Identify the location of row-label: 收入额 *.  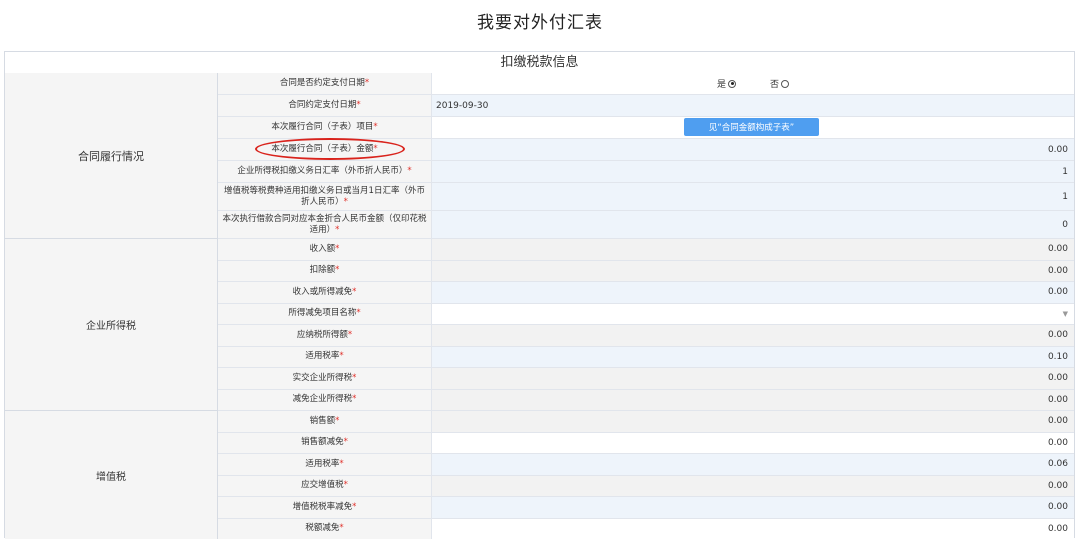
(325, 249).